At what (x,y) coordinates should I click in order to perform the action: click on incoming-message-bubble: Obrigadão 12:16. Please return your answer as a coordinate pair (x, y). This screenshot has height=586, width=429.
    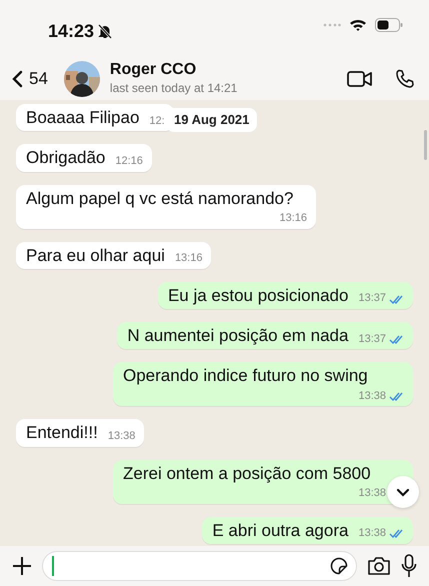
    Looking at the image, I should click on (84, 158).